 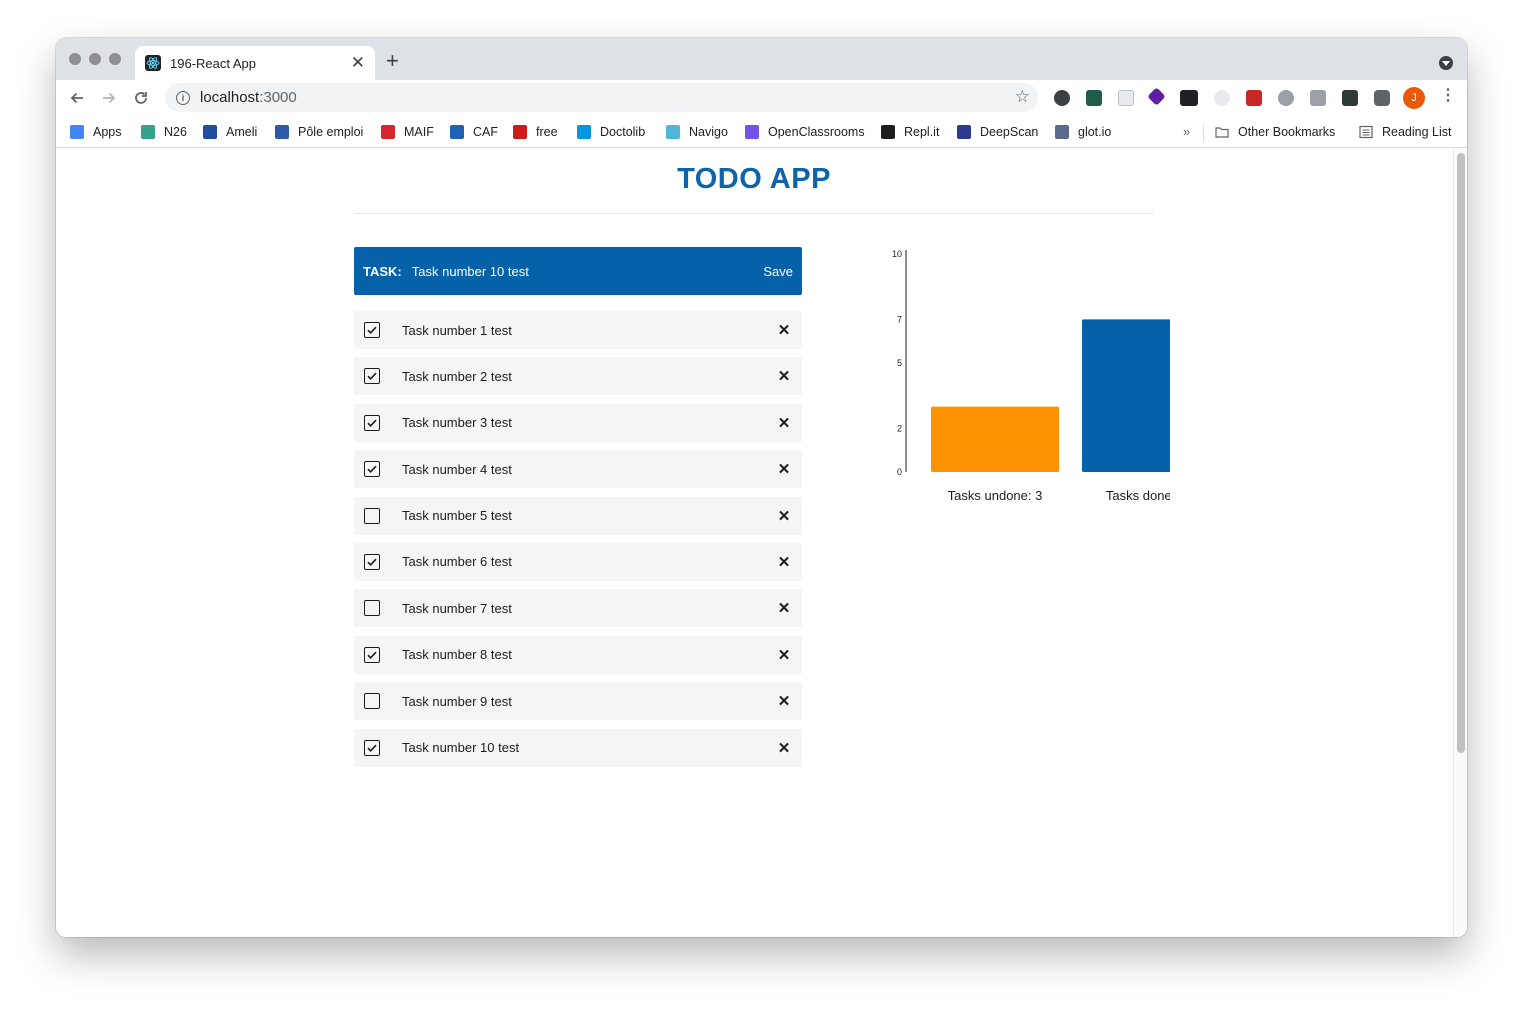 What do you see at coordinates (1382, 98) in the screenshot?
I see `puzzle-extensions-icon` at bounding box center [1382, 98].